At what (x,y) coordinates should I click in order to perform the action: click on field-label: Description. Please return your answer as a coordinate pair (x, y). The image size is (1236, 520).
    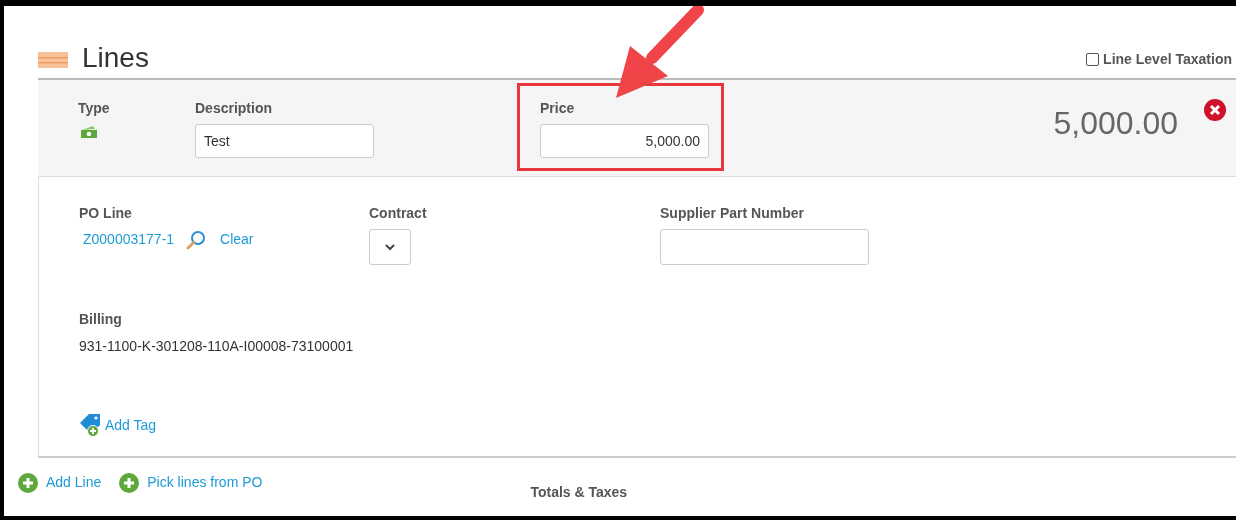
    Looking at the image, I should click on (234, 108).